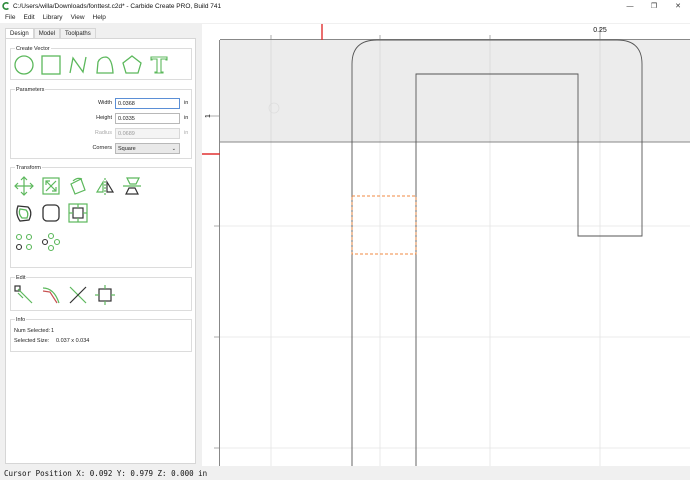 The image size is (690, 480). Describe the element at coordinates (147, 148) in the screenshot. I see `corners-select: Square ⌄` at that location.